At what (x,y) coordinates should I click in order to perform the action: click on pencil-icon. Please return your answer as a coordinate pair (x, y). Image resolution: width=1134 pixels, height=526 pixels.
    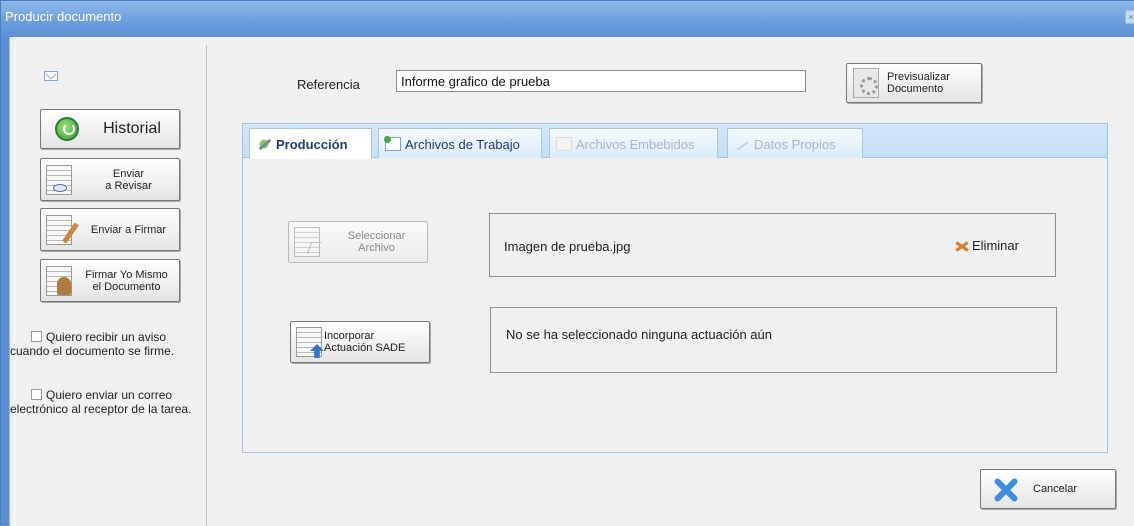
    Looking at the image, I should click on (742, 144).